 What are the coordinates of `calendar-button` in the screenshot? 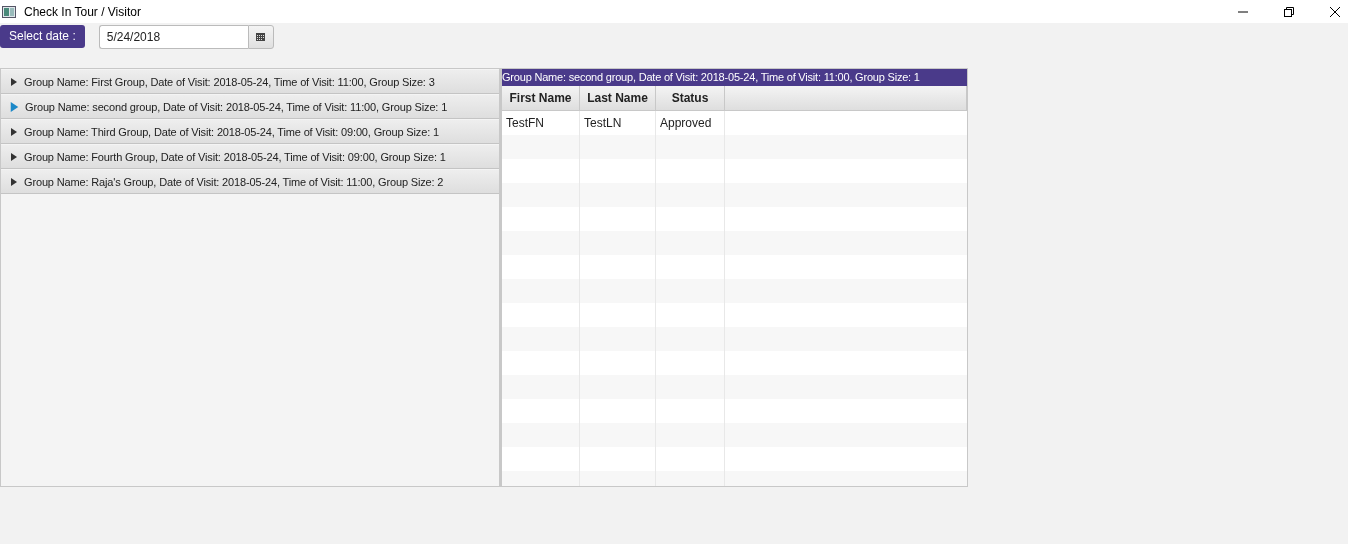 It's located at (260, 36).